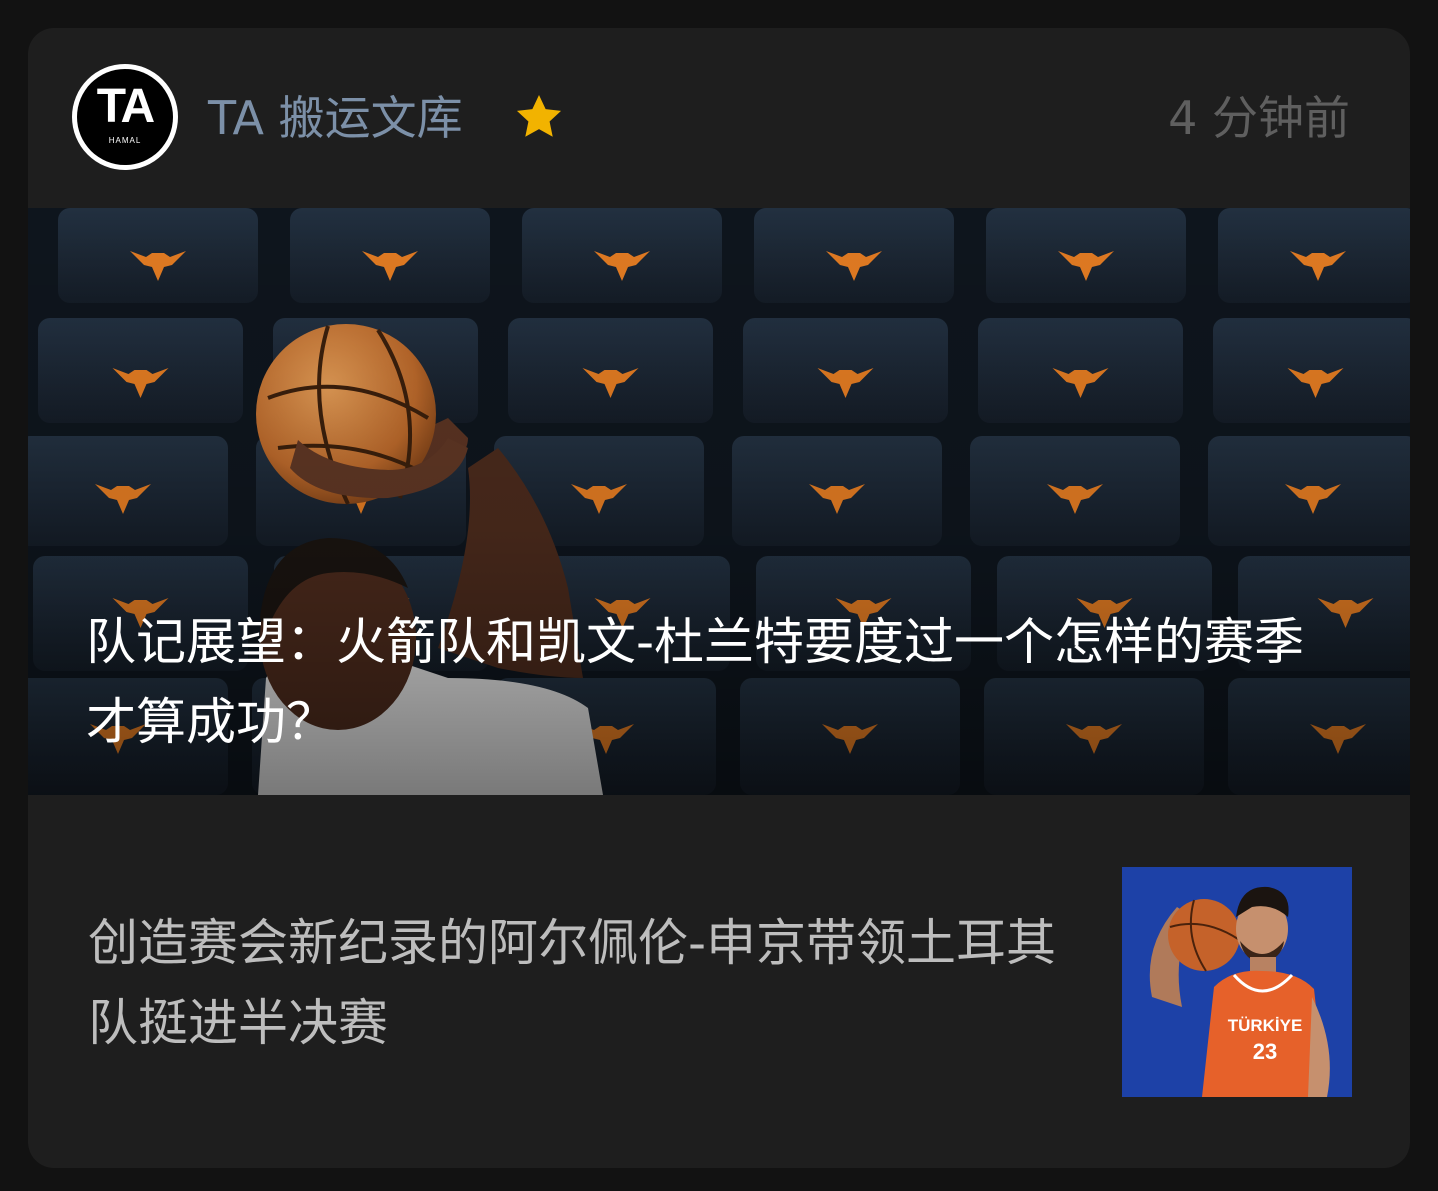  What do you see at coordinates (1265, 1025) in the screenshot?
I see `jersey-text: TÜRKİYE` at bounding box center [1265, 1025].